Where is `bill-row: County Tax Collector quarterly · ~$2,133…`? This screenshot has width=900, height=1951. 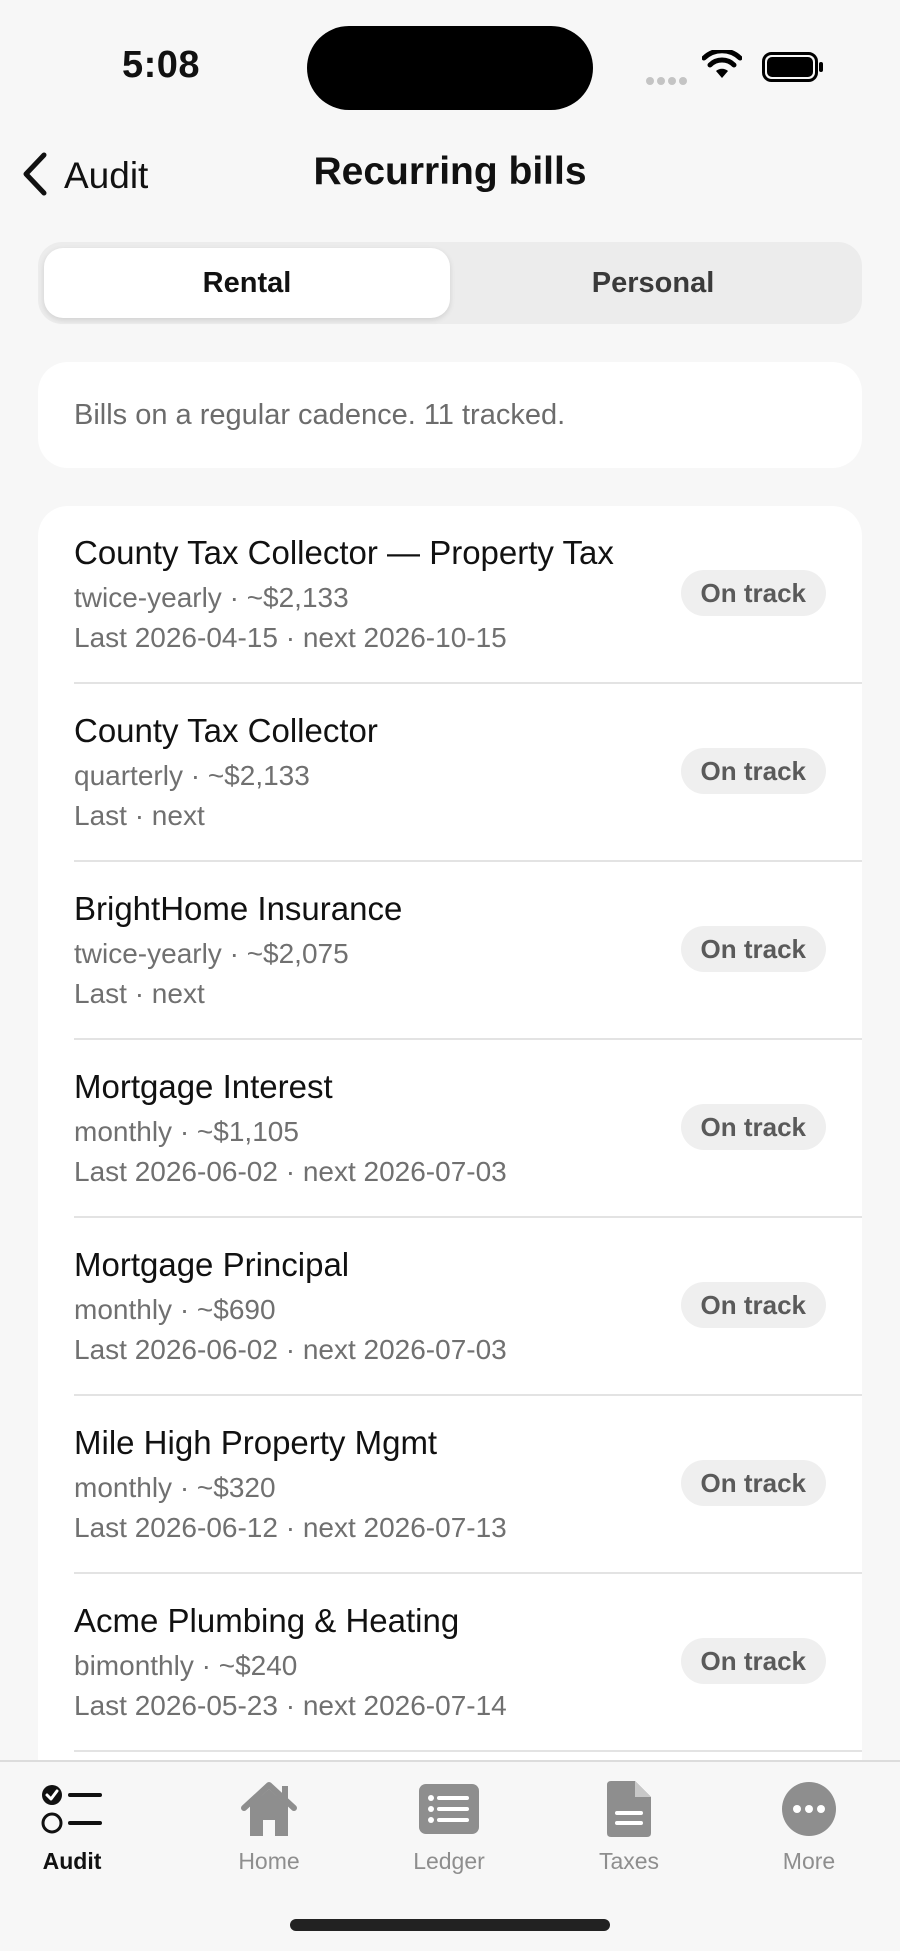
bill-row: County Tax Collector quarterly · ~$2,133… is located at coordinates (468, 773).